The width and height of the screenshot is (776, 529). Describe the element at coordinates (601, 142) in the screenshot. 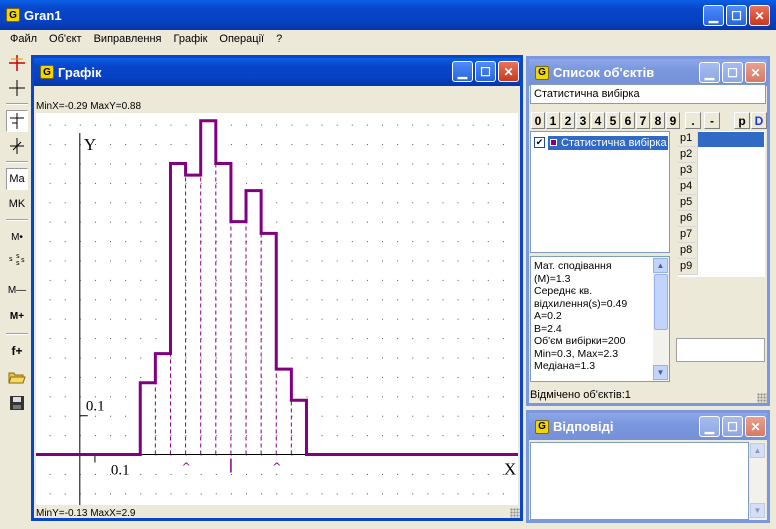

I see `list-item: ✔ Статистична вибірка` at that location.